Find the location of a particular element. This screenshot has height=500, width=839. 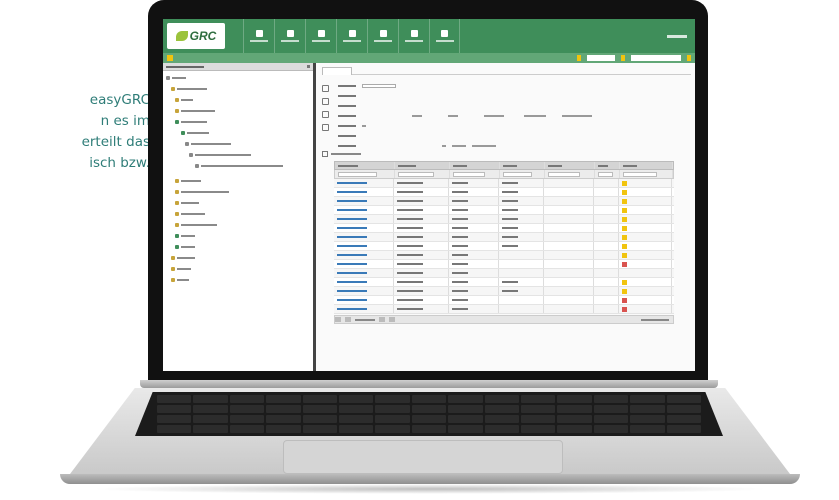

lock-icon is located at coordinates (414, 33).